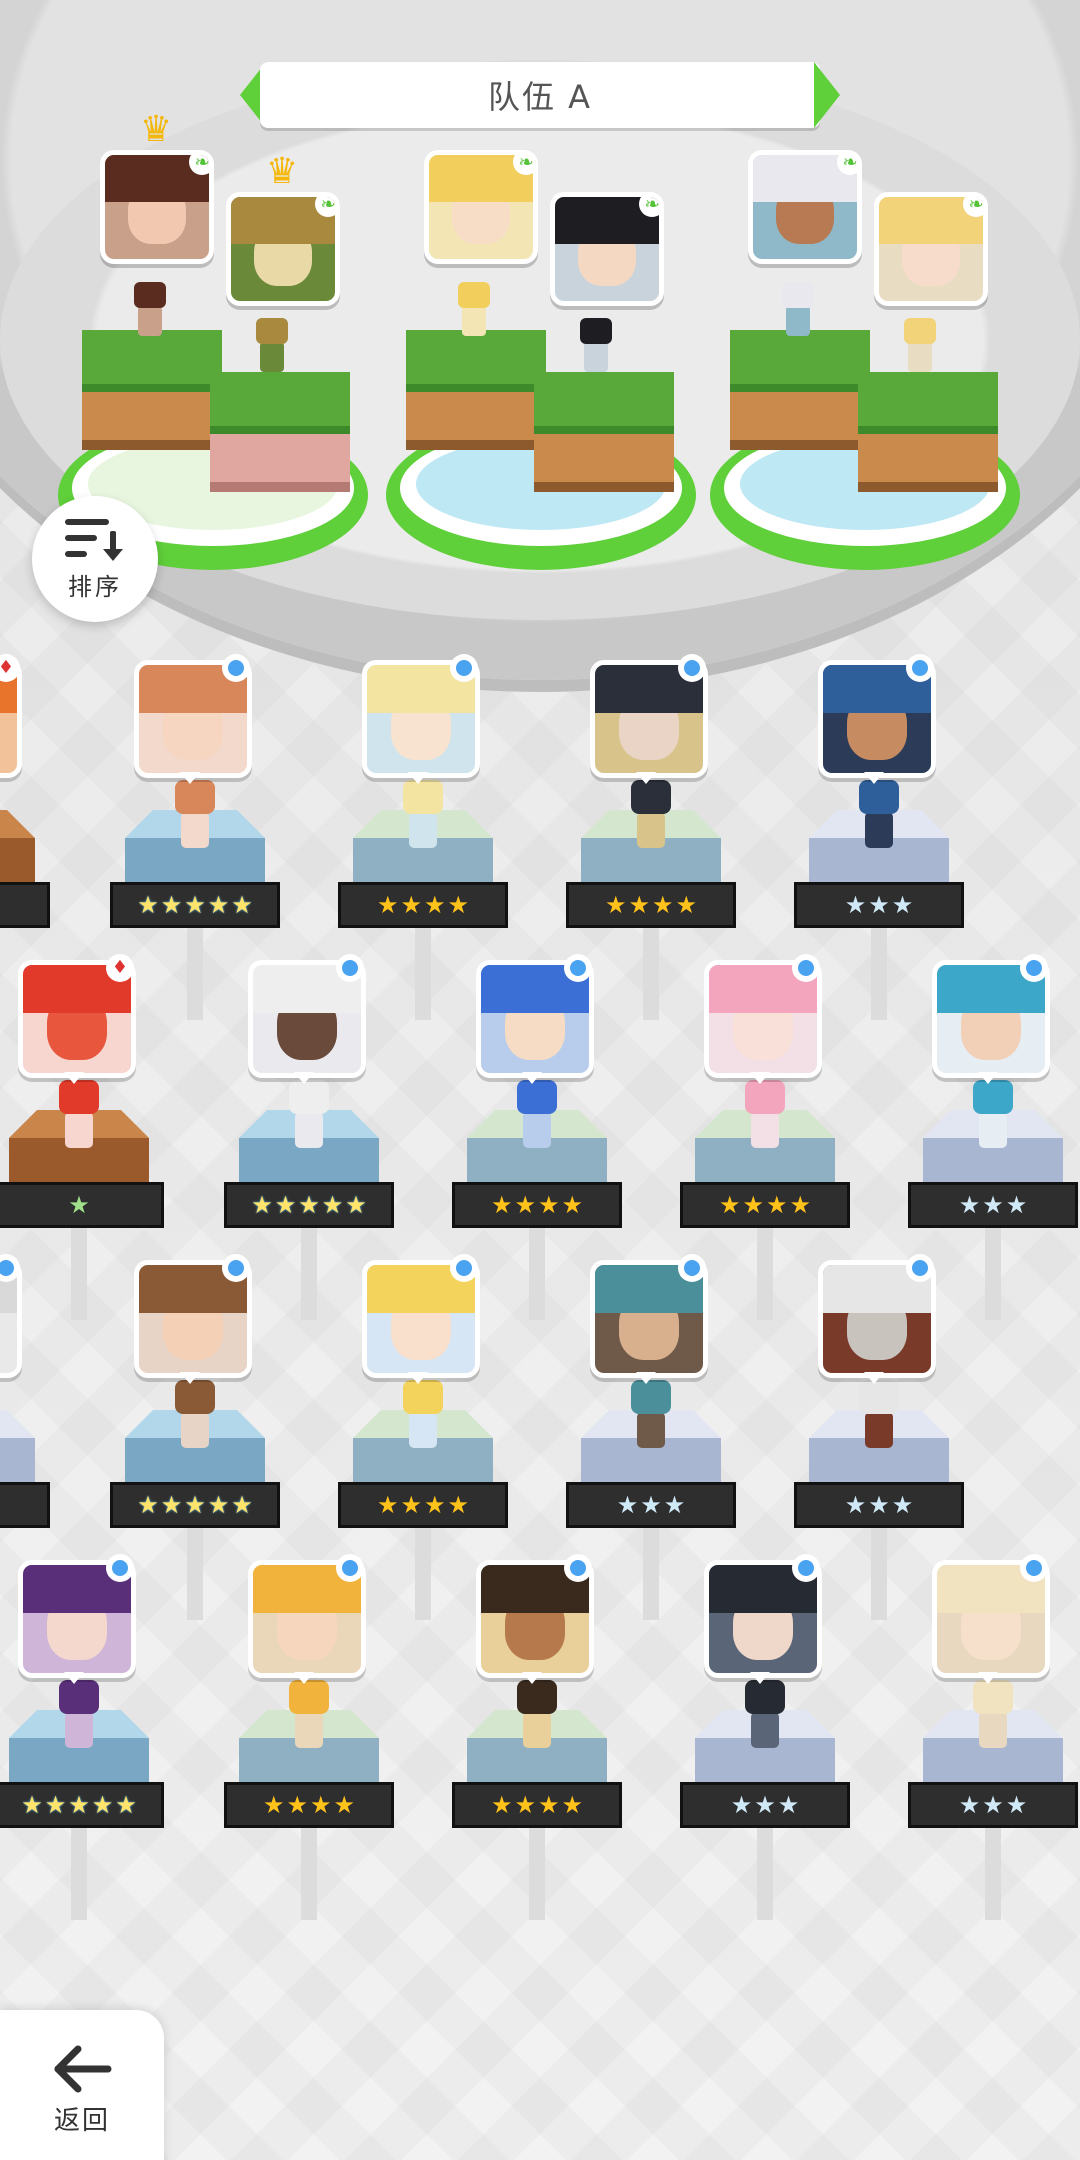  What do you see at coordinates (607, 249) in the screenshot?
I see `team-member-portrait-black-hair-girl: ❧` at bounding box center [607, 249].